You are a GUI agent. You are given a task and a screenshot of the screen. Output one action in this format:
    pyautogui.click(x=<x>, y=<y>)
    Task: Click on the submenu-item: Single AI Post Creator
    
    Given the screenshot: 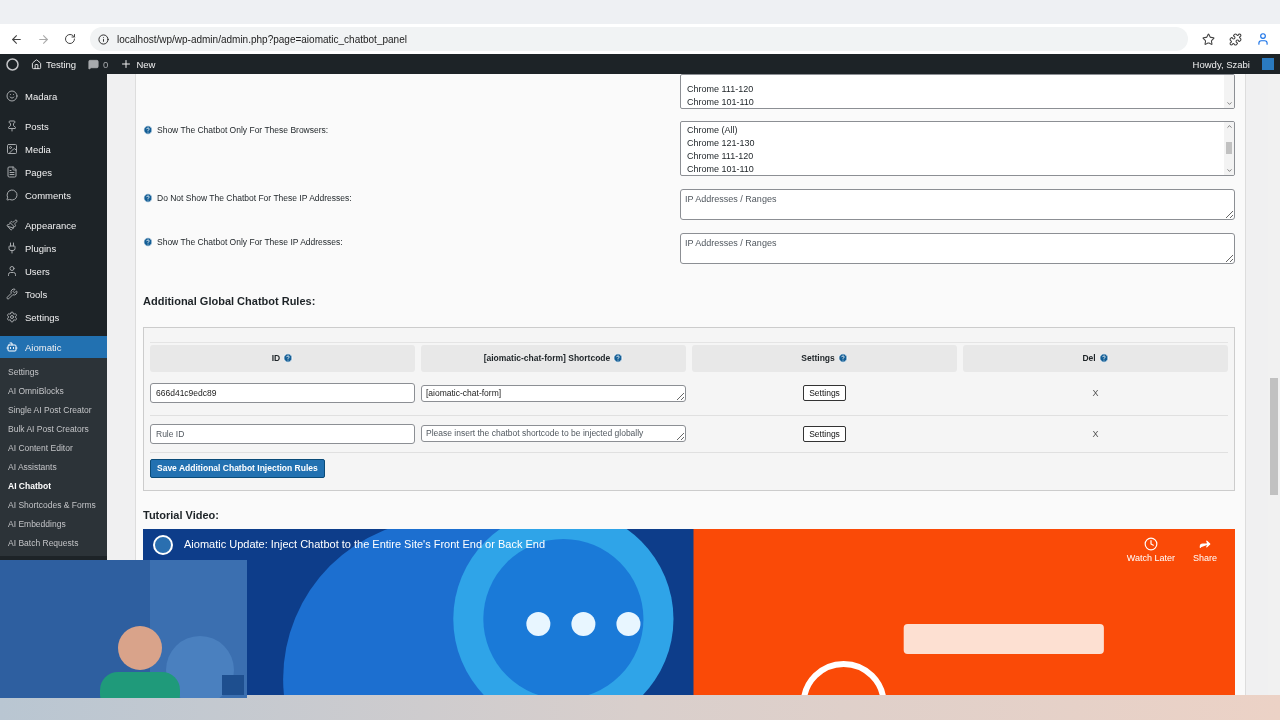 What is the action you would take?
    pyautogui.click(x=53, y=409)
    